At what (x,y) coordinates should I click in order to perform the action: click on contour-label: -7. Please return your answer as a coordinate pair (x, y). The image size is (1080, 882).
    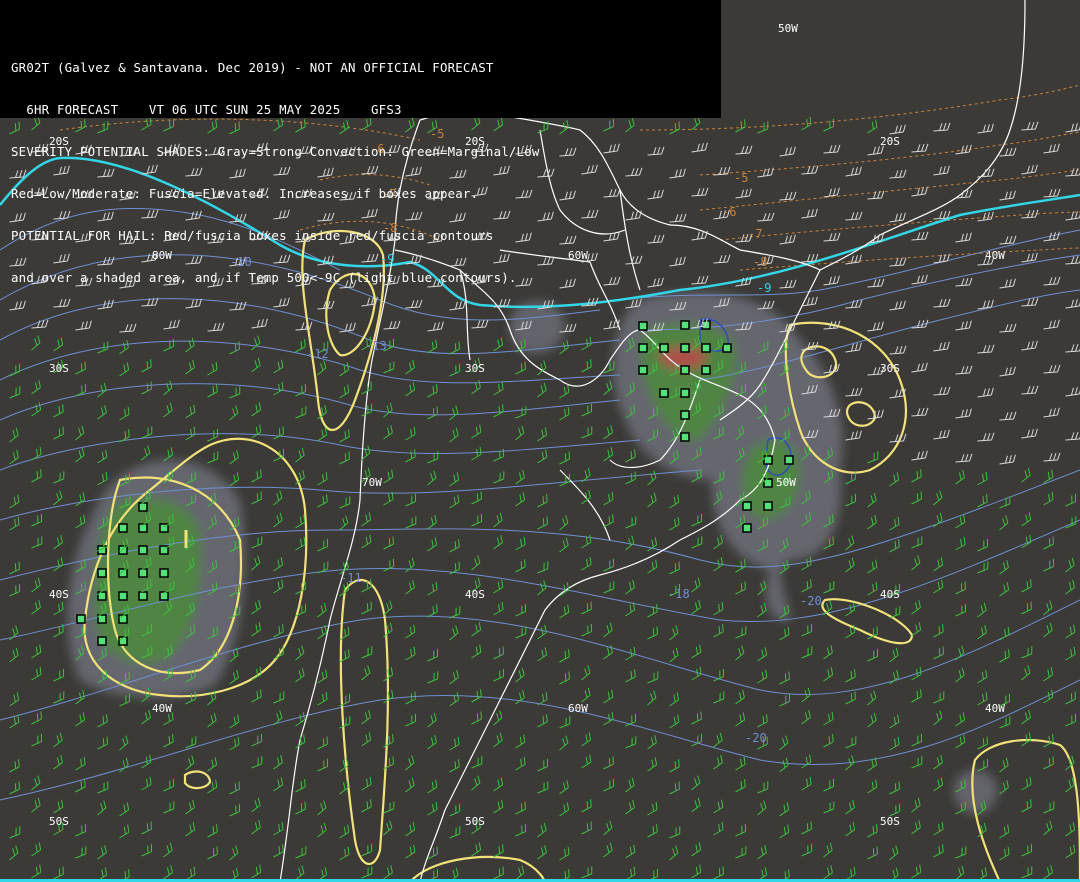
    Looking at the image, I should click on (755, 234).